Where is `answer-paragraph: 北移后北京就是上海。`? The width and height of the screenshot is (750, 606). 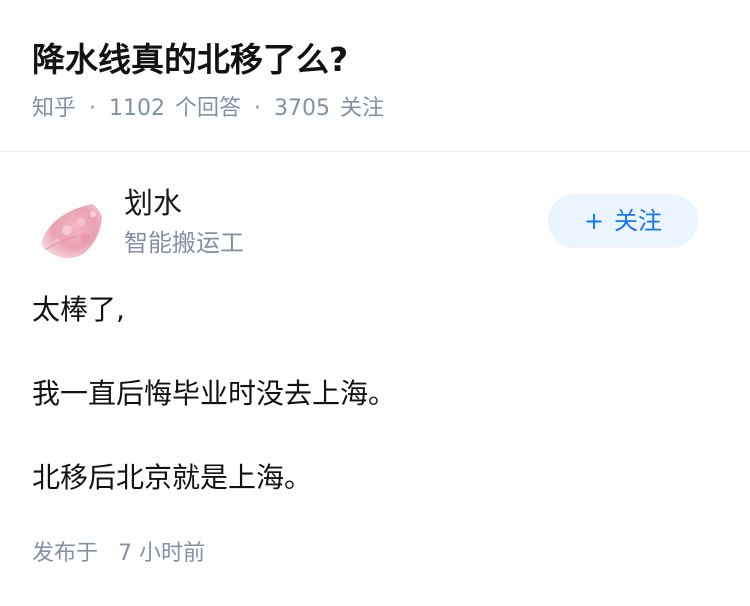
answer-paragraph: 北移后北京就是上海。 is located at coordinates (172, 477).